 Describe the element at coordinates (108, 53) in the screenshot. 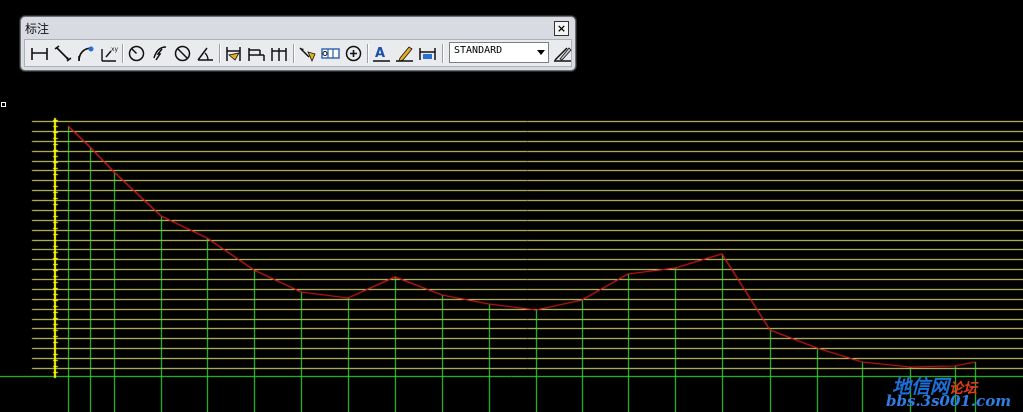

I see `ordinate-icon: xy` at that location.